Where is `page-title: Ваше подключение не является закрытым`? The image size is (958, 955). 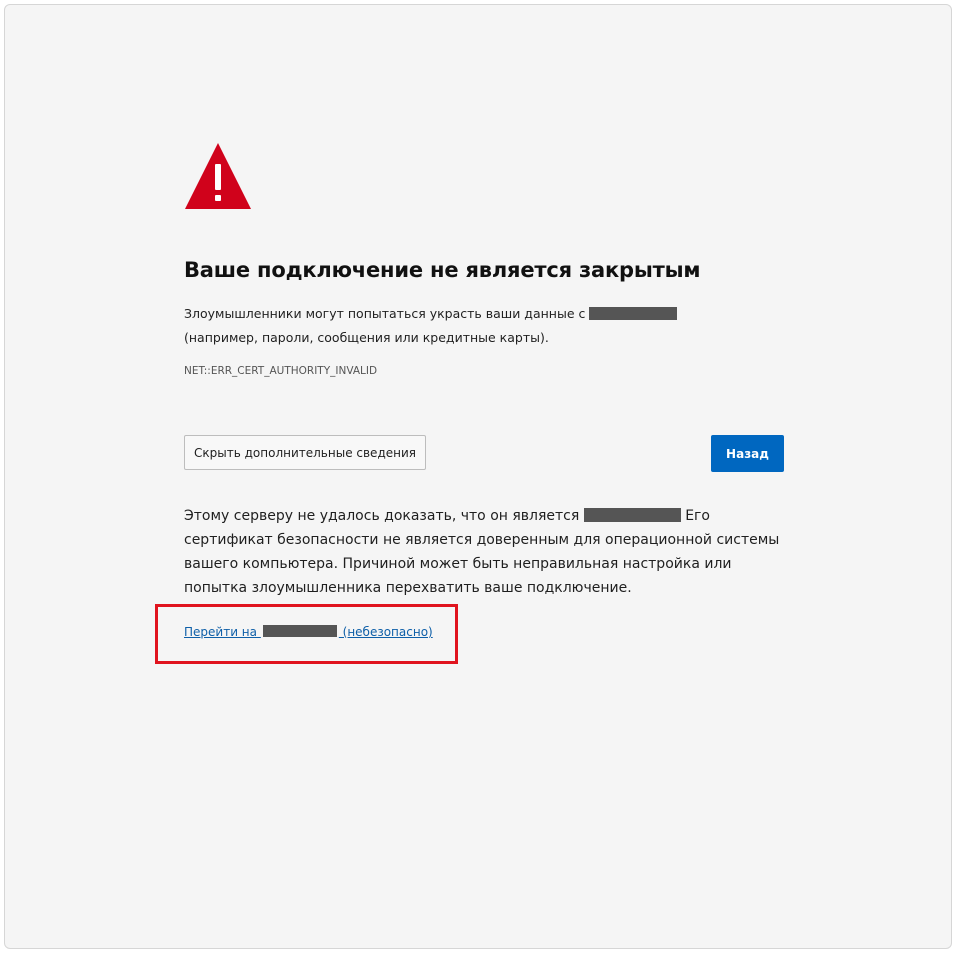
page-title: Ваше подключение не является закрытым is located at coordinates (442, 270).